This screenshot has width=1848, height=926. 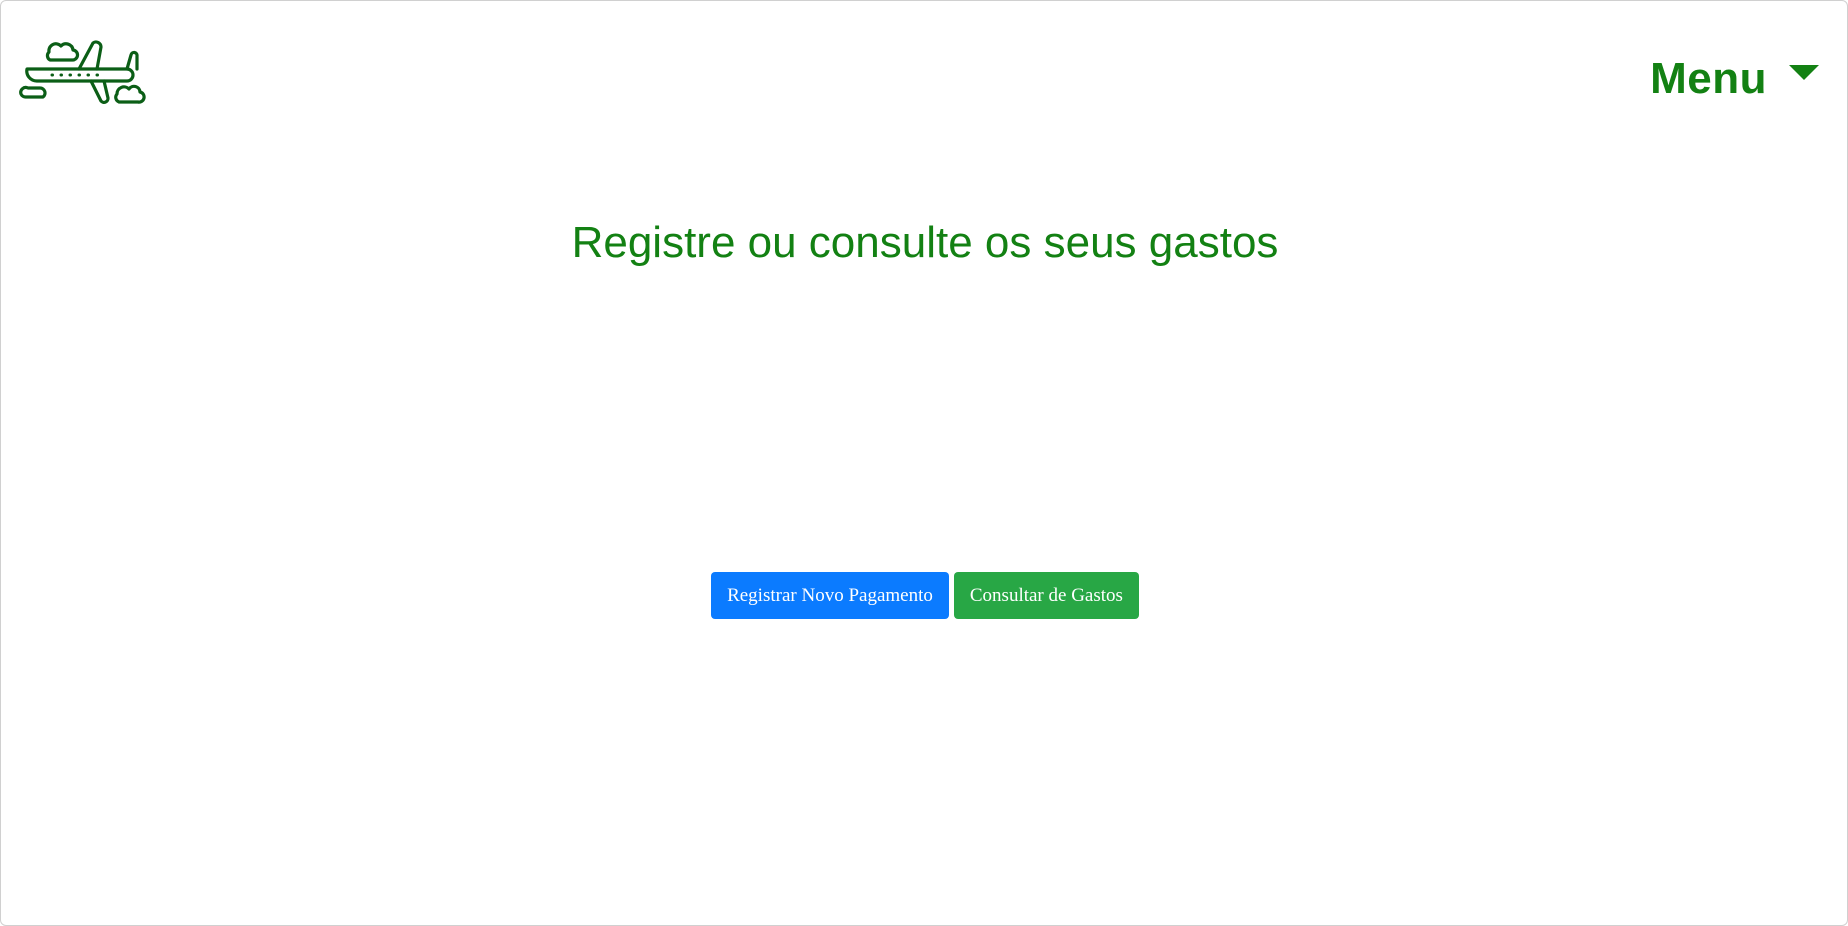 I want to click on menu-dropdown-toggle: Menu, so click(x=1734, y=79).